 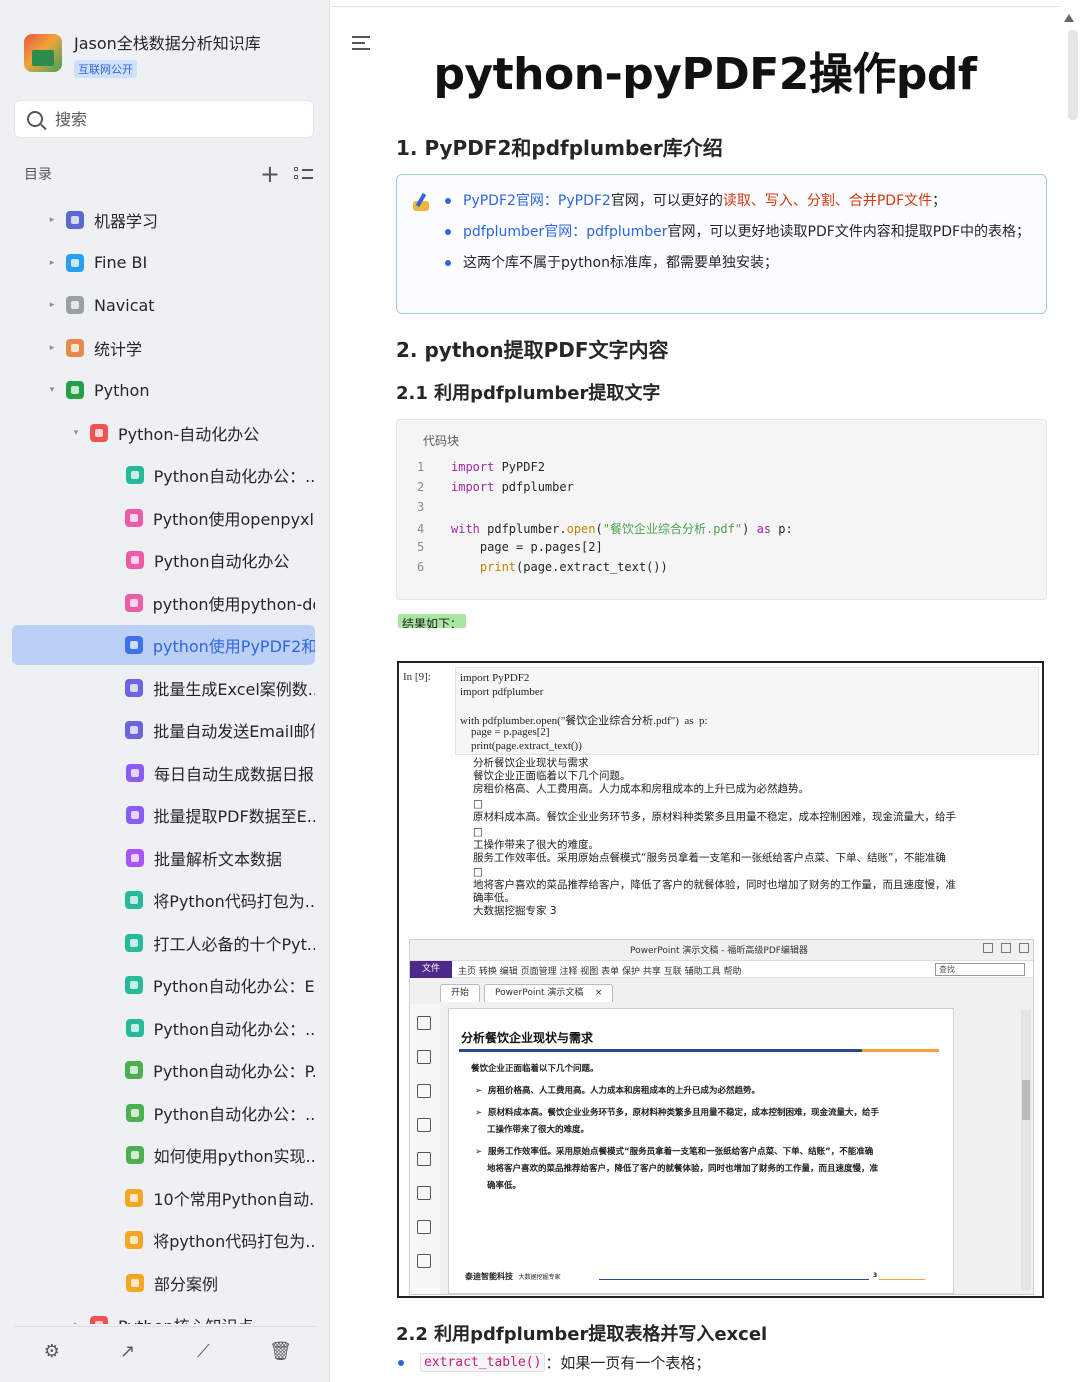 What do you see at coordinates (542, 567) in the screenshot?
I see `code-line: 6 print(page.extract_text())` at bounding box center [542, 567].